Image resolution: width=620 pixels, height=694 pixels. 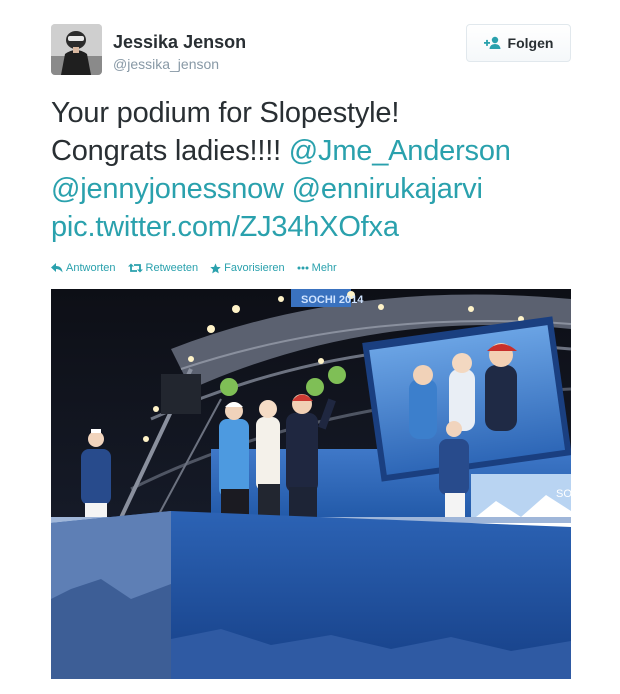 I want to click on tweet-text-line-1: Your podium for Slopestyle!, so click(x=225, y=113).